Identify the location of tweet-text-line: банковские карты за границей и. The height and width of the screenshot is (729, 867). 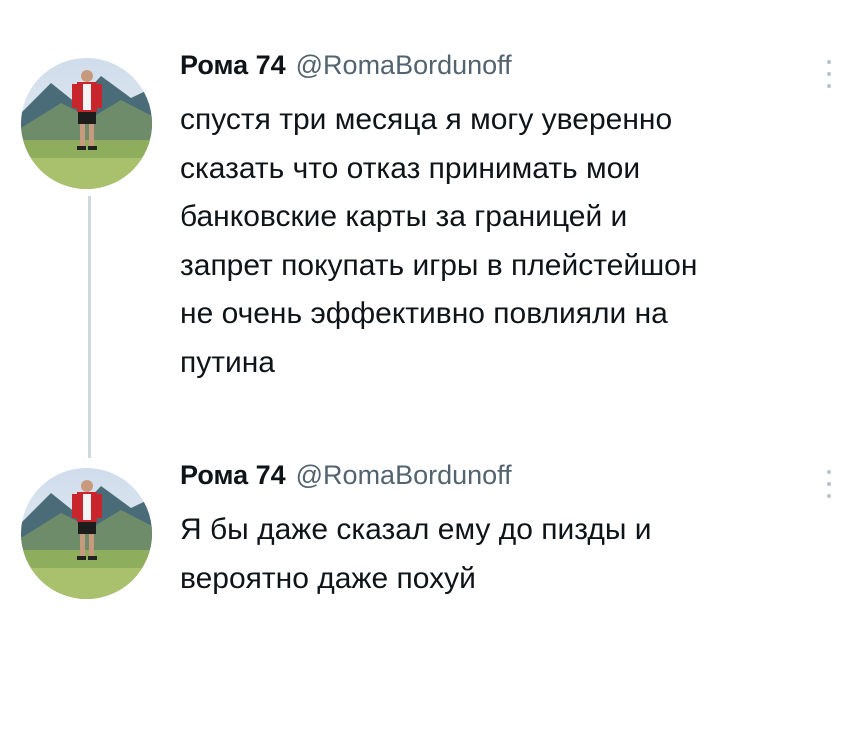
(404, 216).